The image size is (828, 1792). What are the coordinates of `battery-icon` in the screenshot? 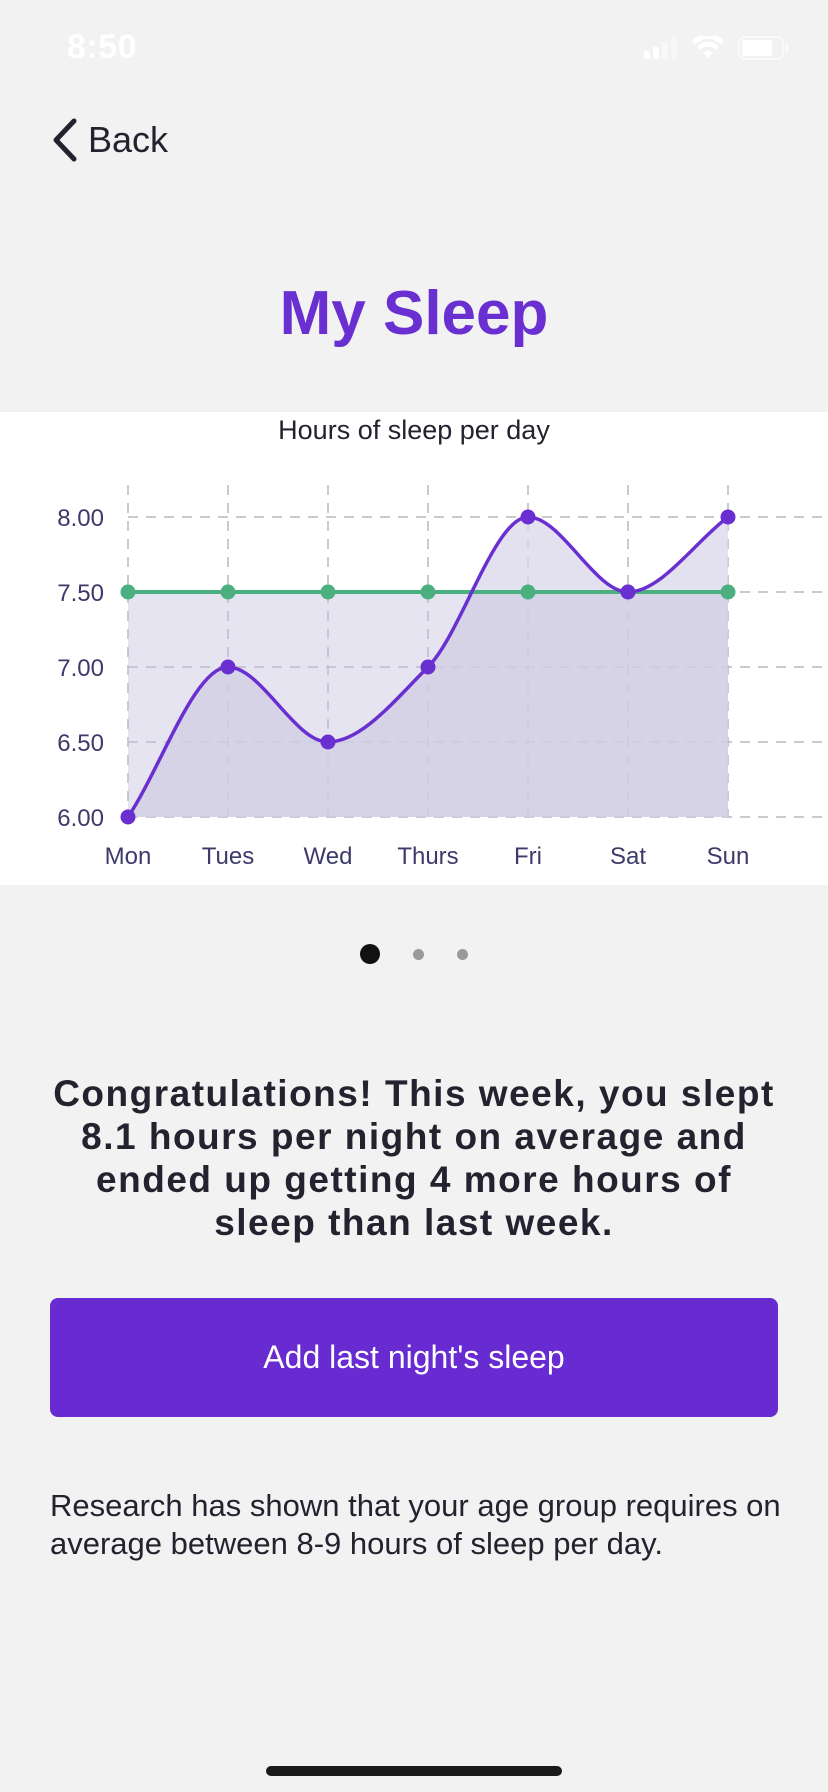 It's located at (763, 48).